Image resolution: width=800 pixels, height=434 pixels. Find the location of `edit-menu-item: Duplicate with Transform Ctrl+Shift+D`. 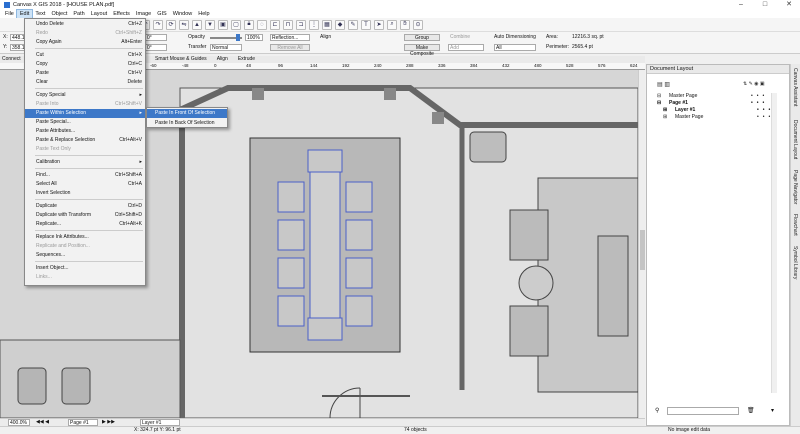

edit-menu-item: Duplicate with Transform Ctrl+Shift+D is located at coordinates (85, 215).